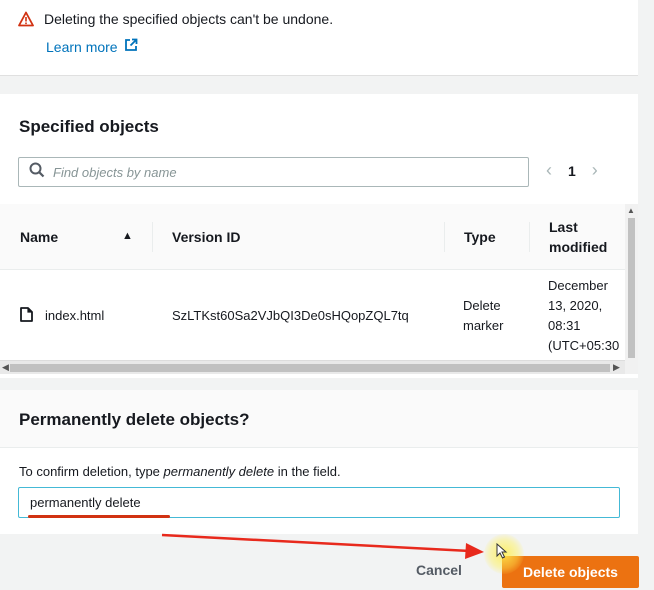 This screenshot has width=654, height=590. Describe the element at coordinates (480, 237) in the screenshot. I see `column-header-type: Type` at that location.